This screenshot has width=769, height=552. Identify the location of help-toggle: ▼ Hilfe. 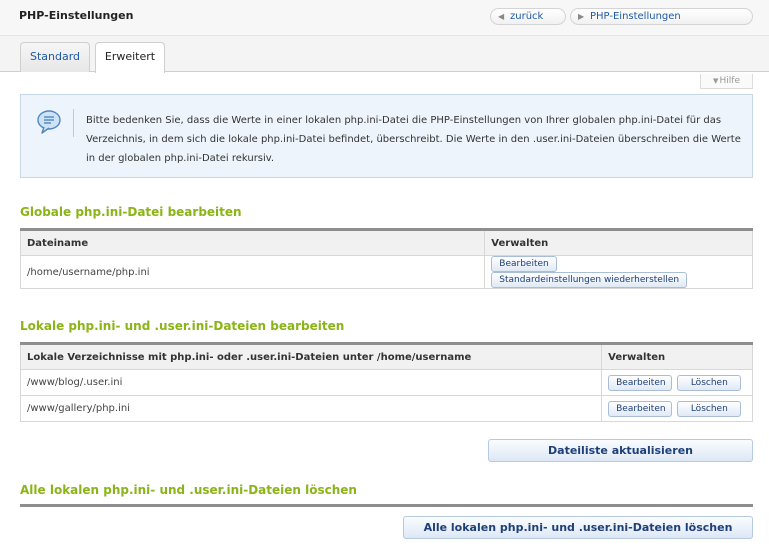
(726, 81).